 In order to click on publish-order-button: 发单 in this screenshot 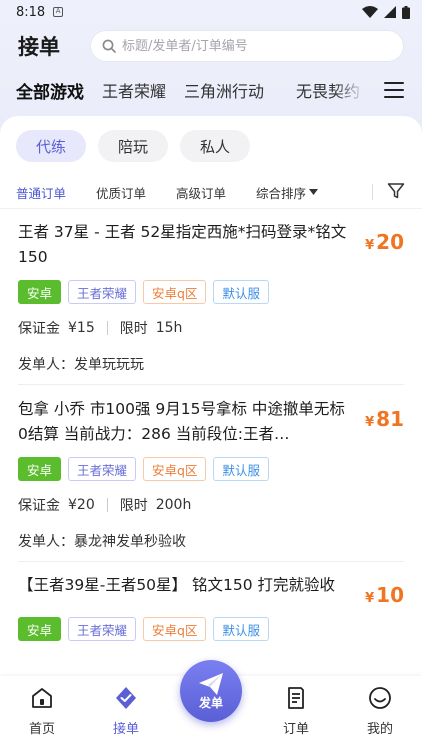, I will do `click(211, 691)`.